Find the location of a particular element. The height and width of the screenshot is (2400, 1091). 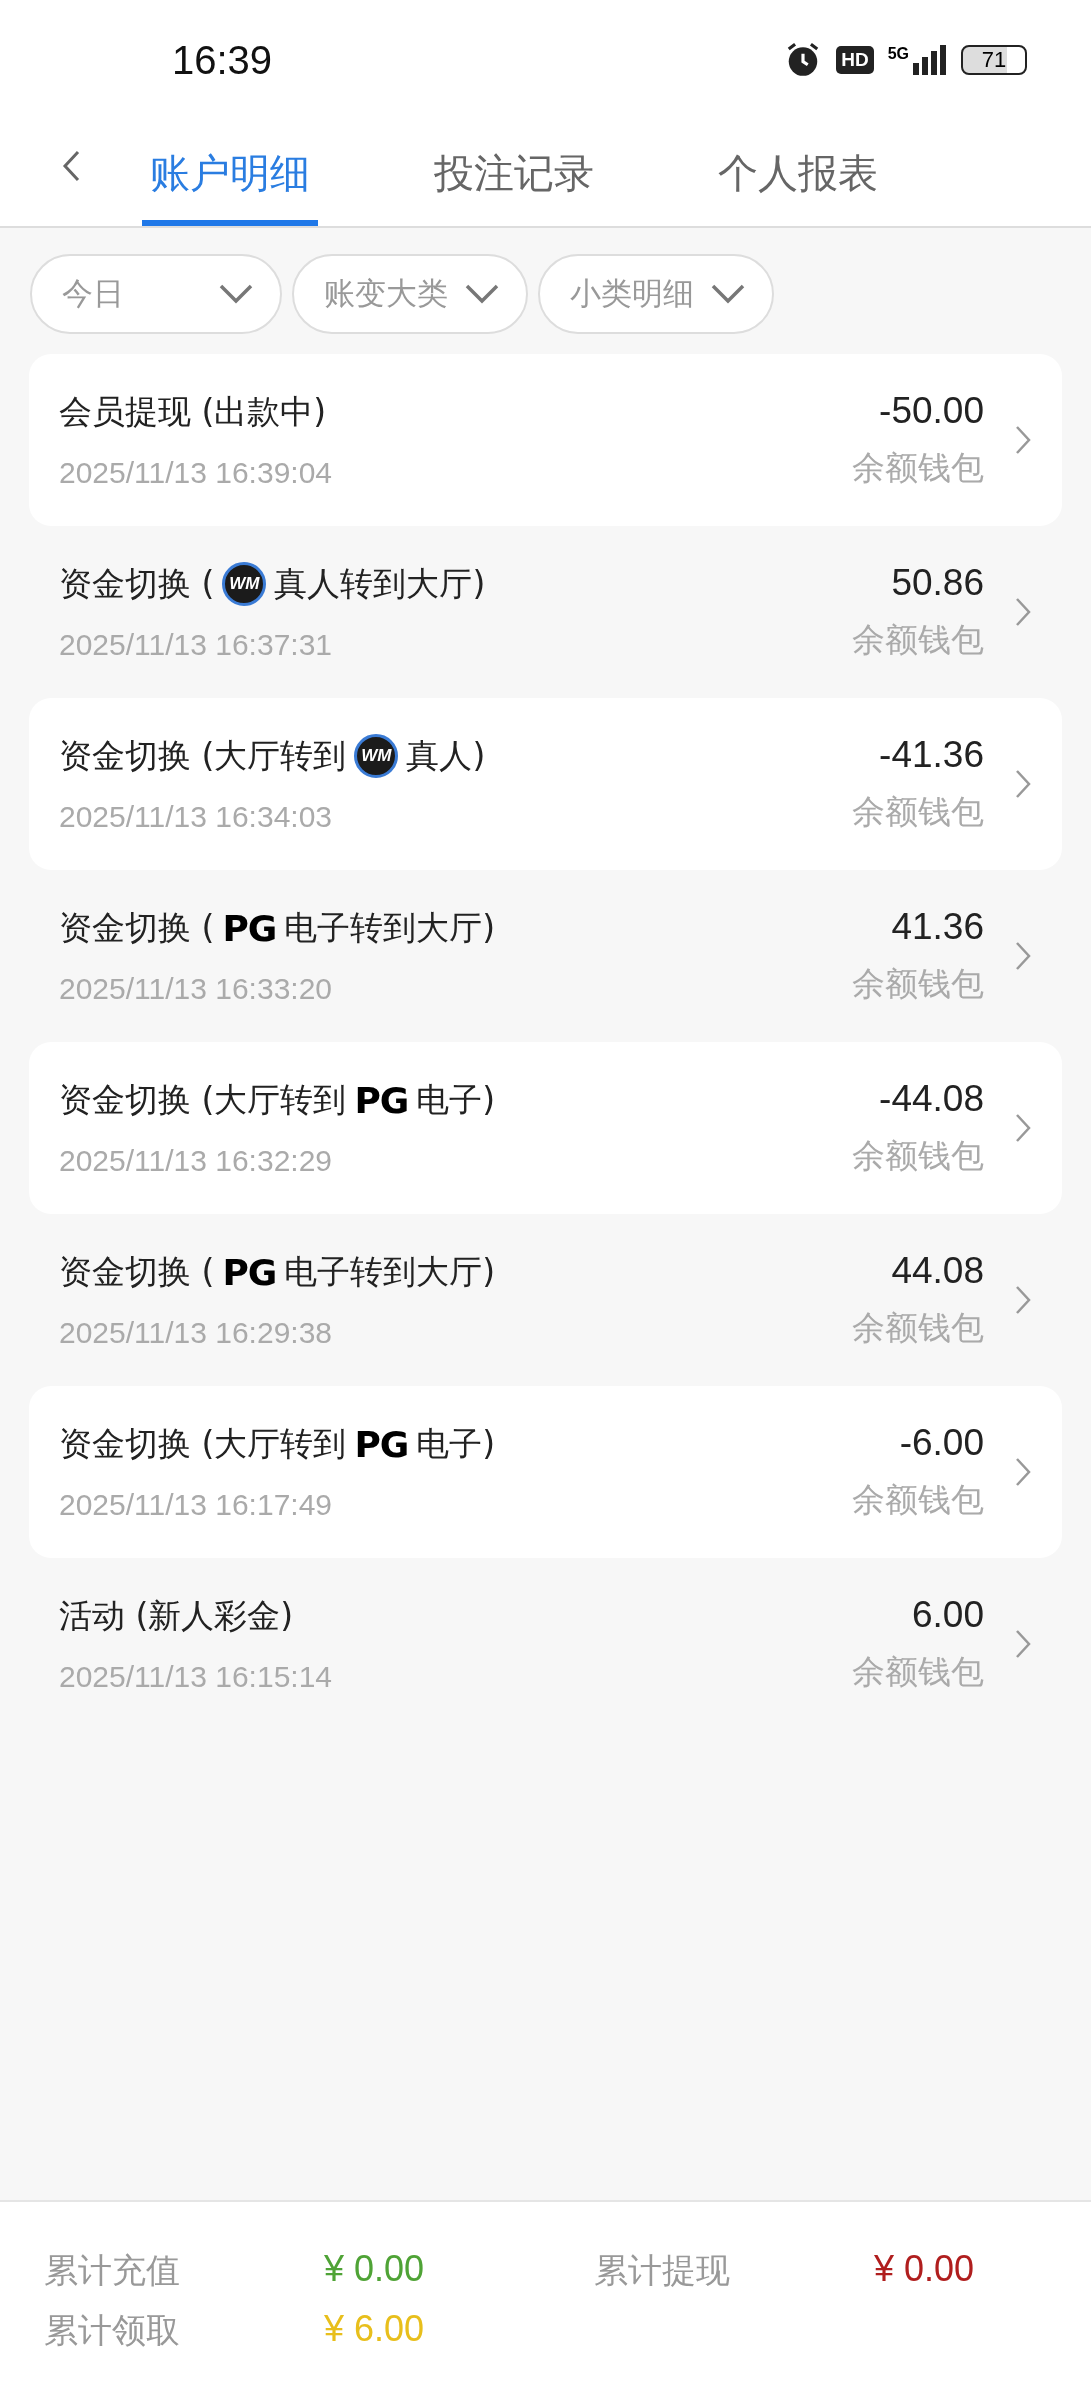

record-amount: -50.00 is located at coordinates (931, 410).